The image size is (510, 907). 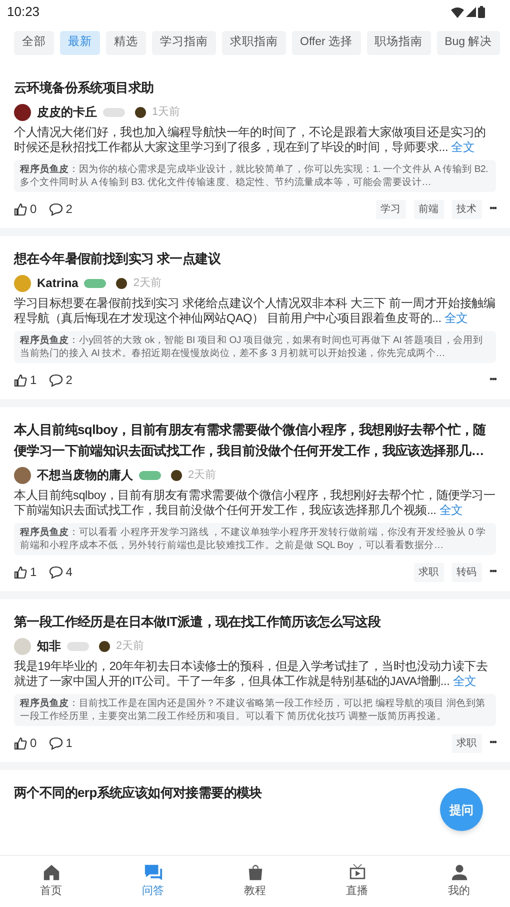 I want to click on filter-tab: Offer 选择, so click(x=326, y=43).